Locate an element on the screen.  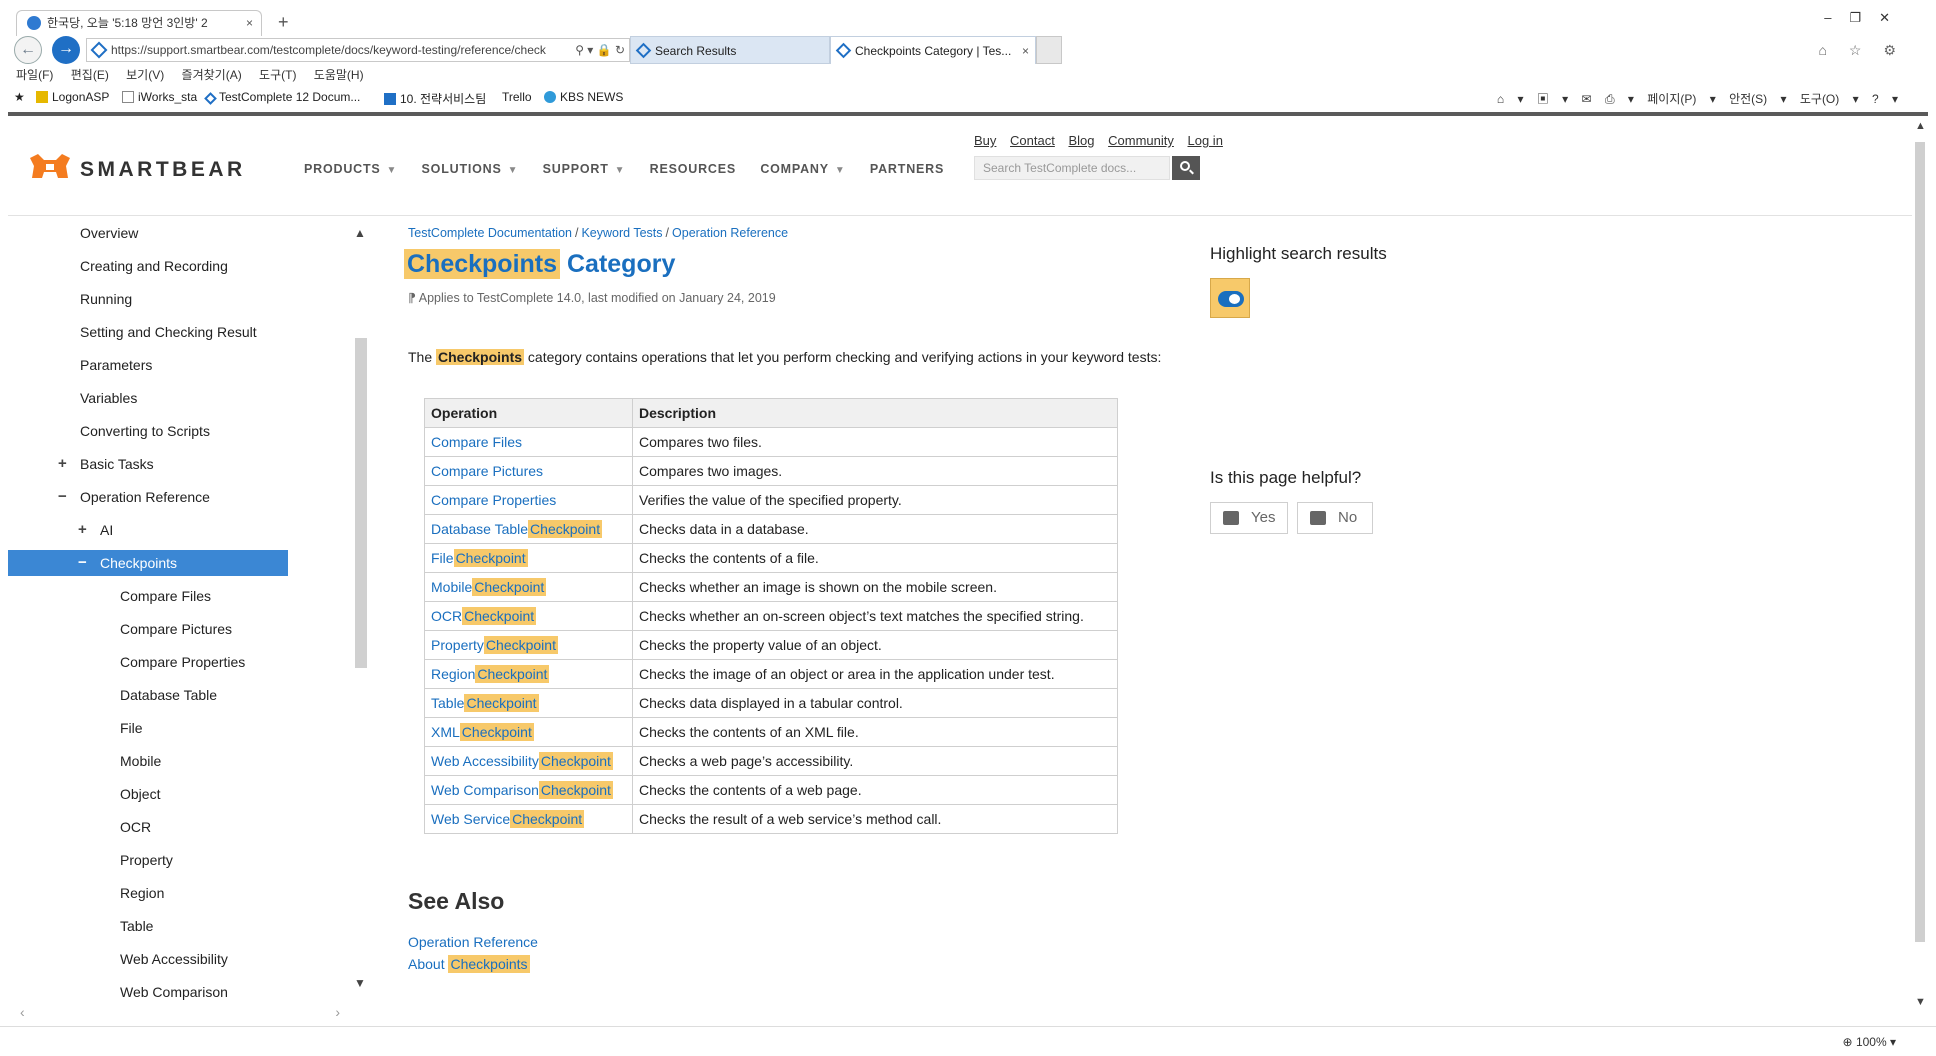
yes-button: Yes is located at coordinates (1249, 518).